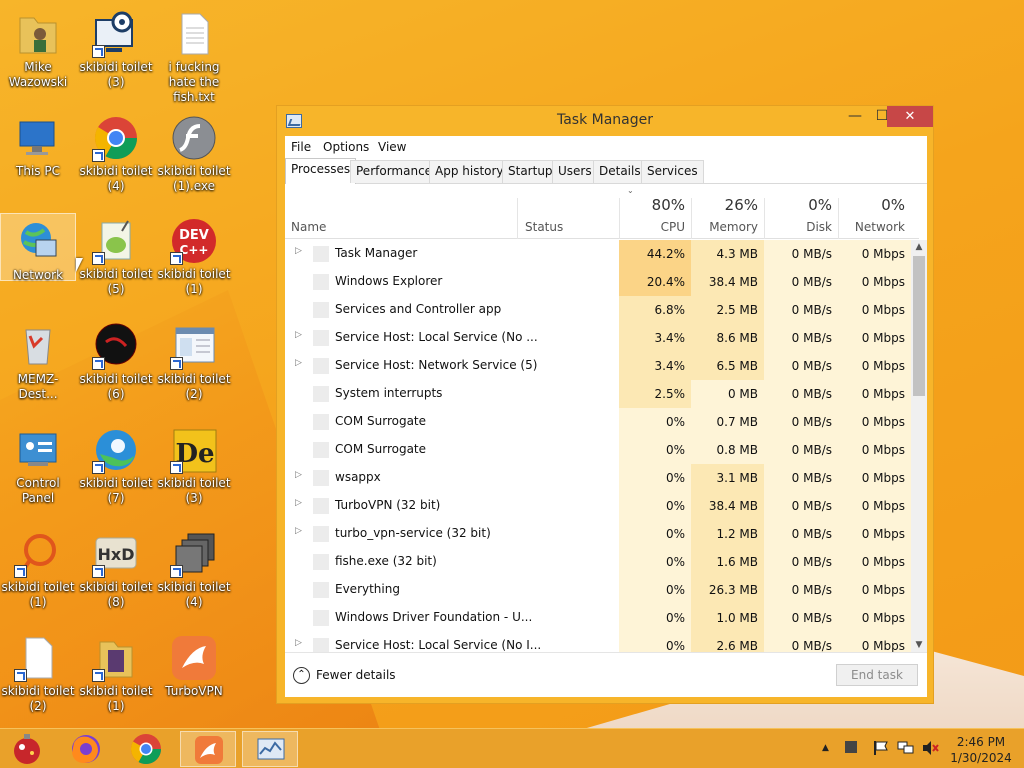 This screenshot has height=768, width=1024. Describe the element at coordinates (116, 576) in the screenshot. I see `desktop-icon-skibidi-8-hxd: HxD skibidi toilet (8)` at that location.